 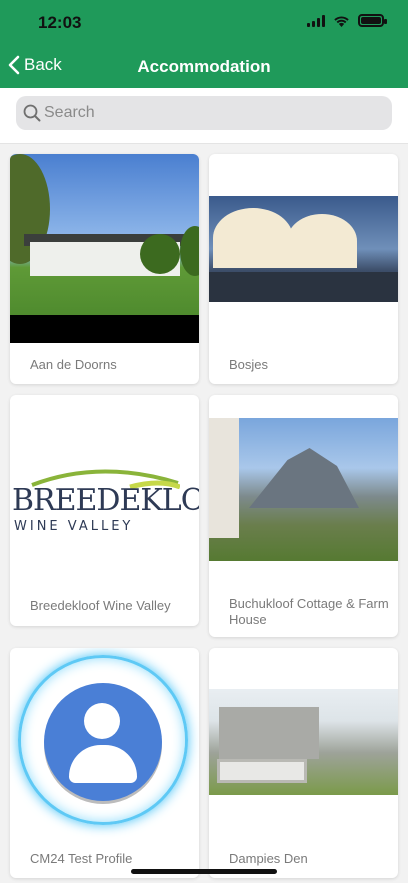 I want to click on accommodation-card-bosjes: Bosjes, so click(x=303, y=269).